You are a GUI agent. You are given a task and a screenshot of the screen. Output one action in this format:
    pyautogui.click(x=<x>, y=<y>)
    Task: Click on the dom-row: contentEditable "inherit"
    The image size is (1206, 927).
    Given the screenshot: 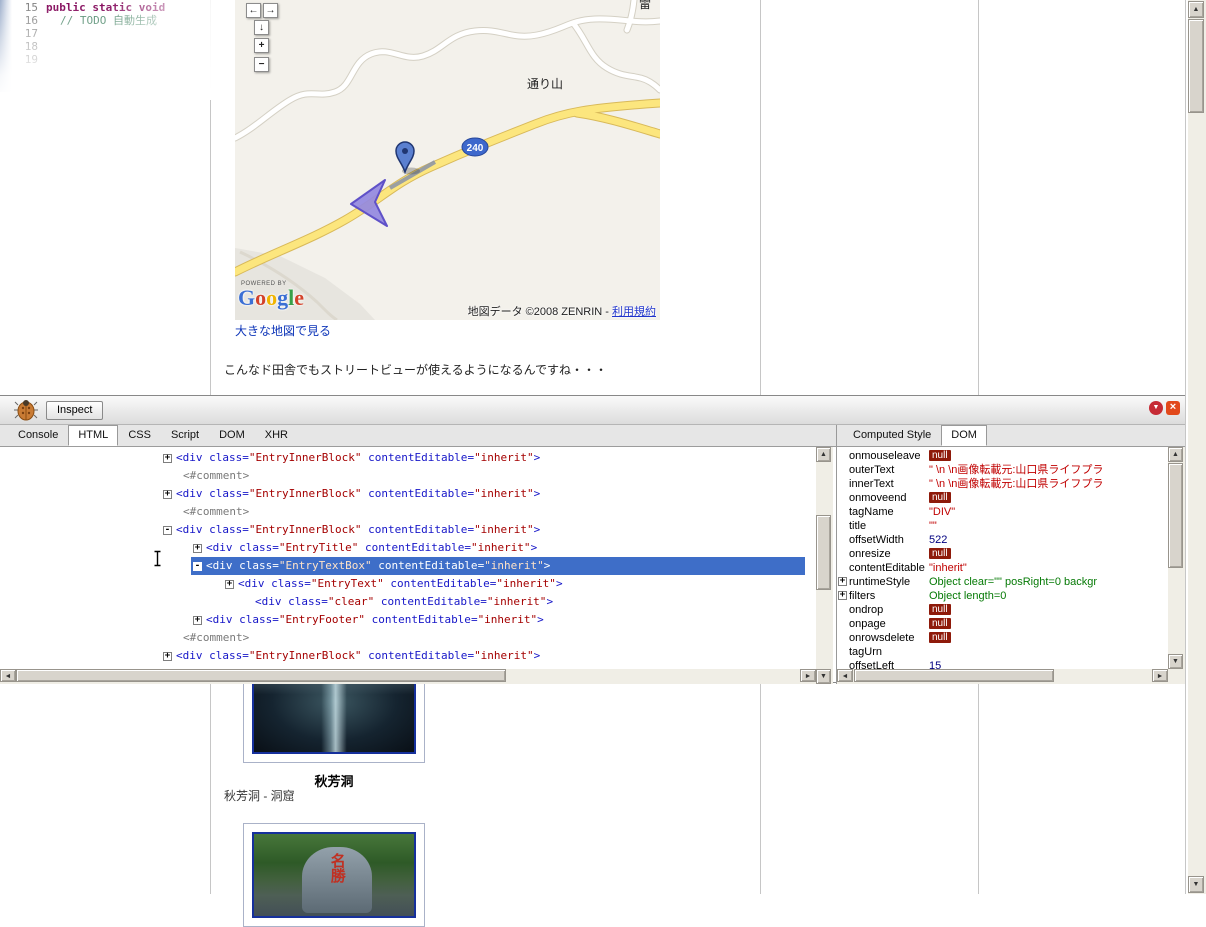 What is the action you would take?
    pyautogui.click(x=1002, y=568)
    